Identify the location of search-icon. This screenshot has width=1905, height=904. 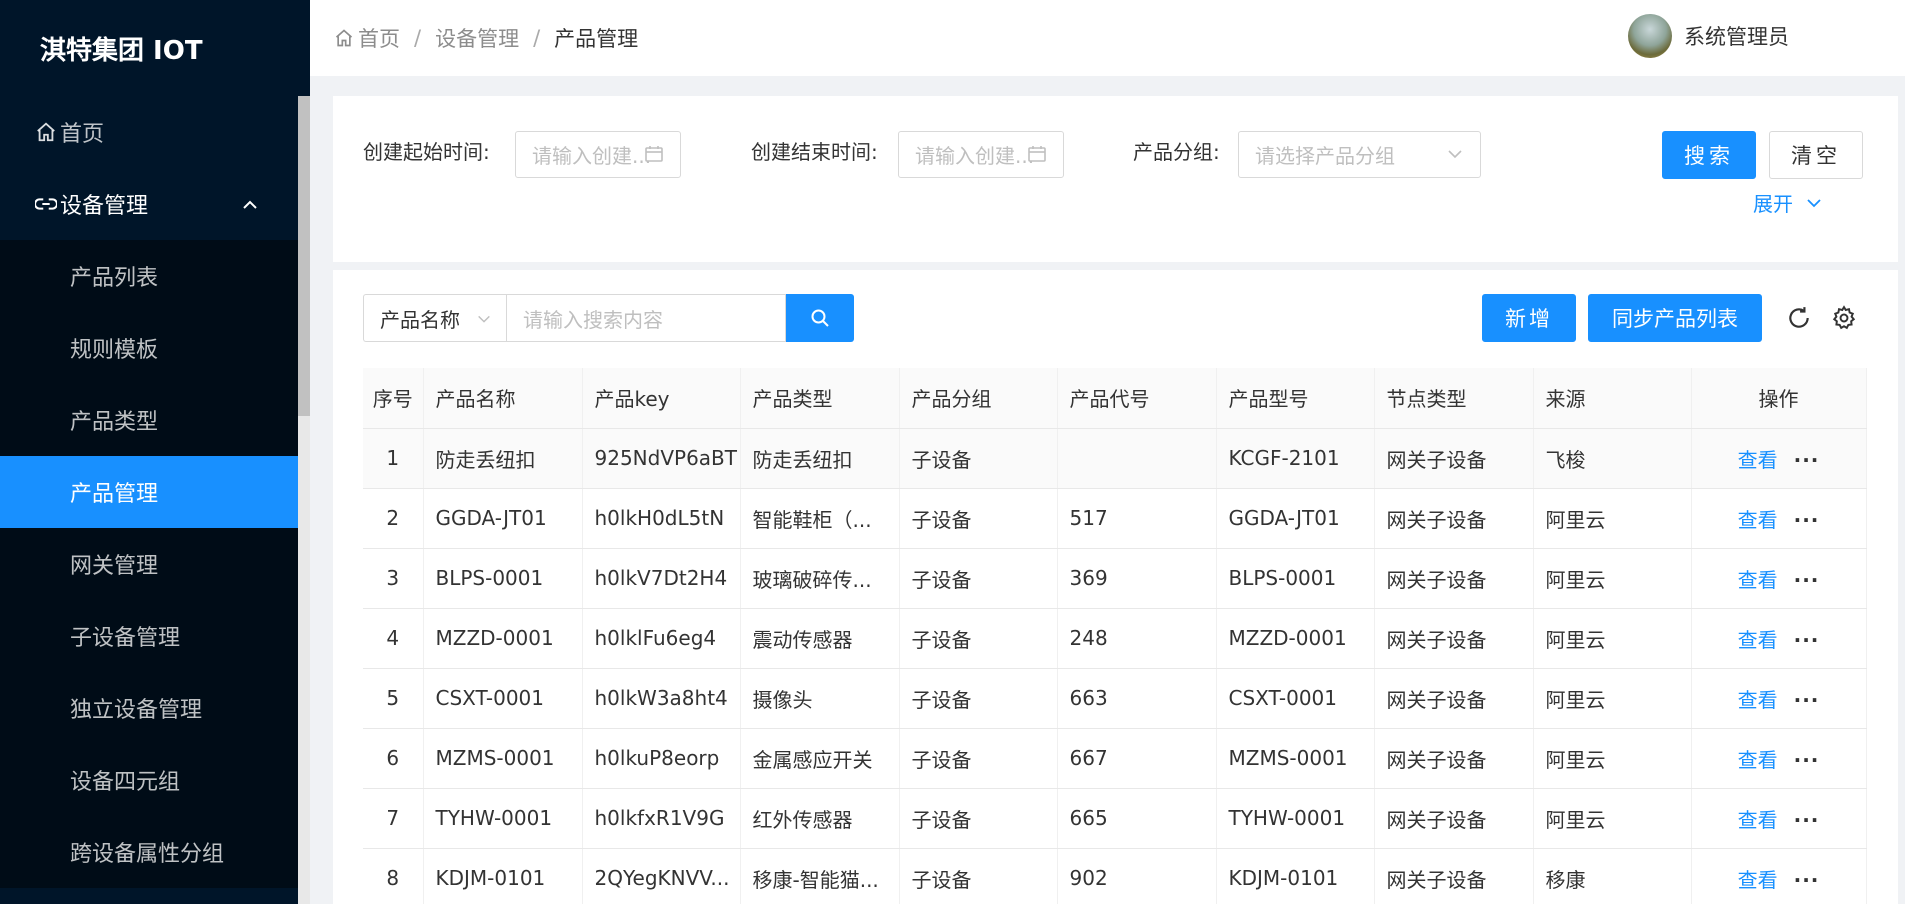
(820, 318).